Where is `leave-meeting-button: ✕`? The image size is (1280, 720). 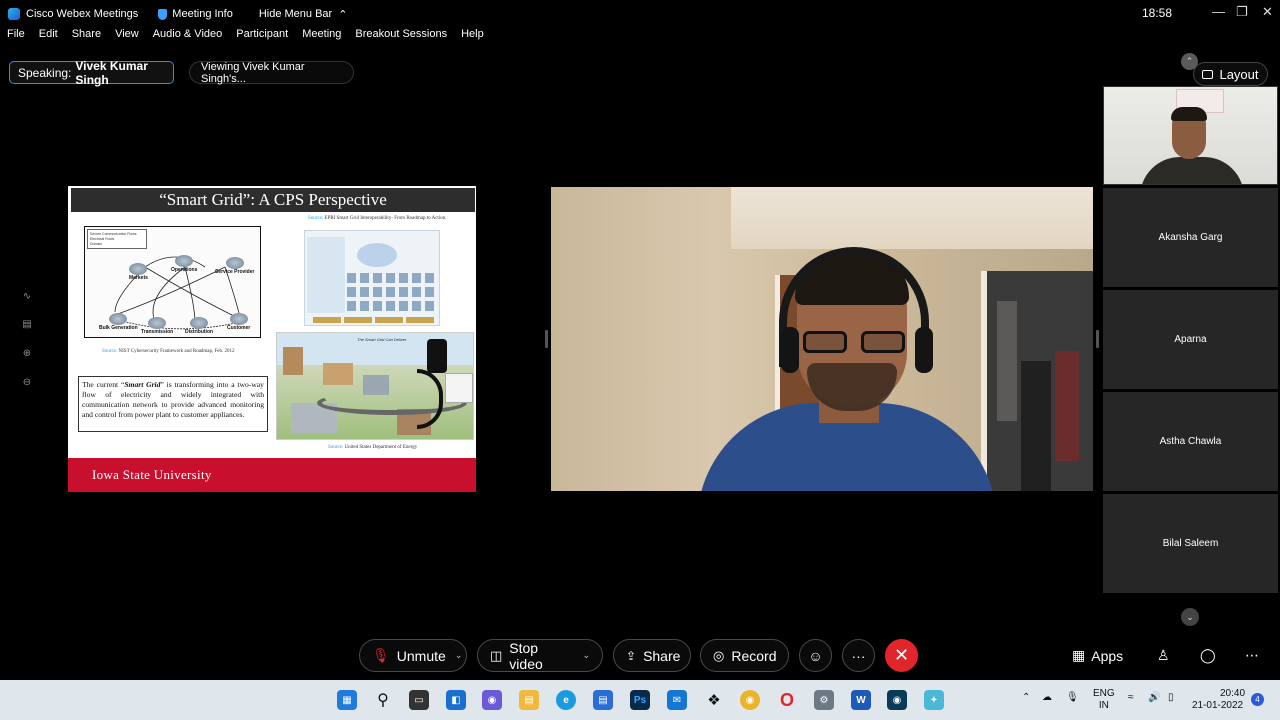
leave-meeting-button: ✕ is located at coordinates (901, 655).